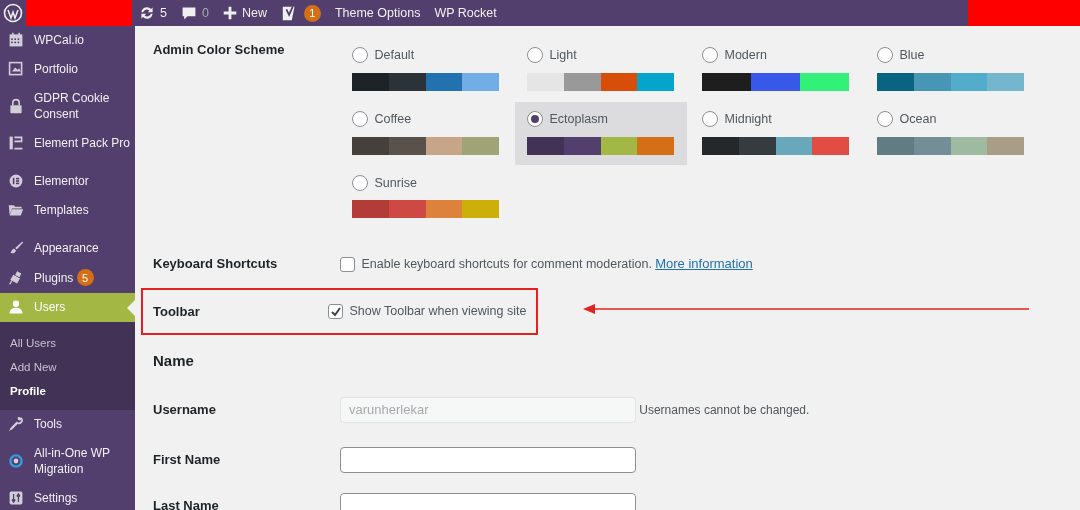  I want to click on color-scheme-option: Midnight, so click(776, 133).